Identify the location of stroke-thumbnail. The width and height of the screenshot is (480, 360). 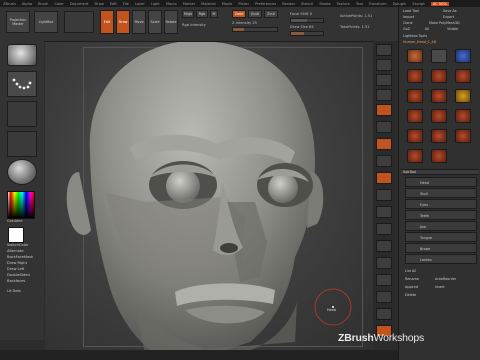
(22, 84).